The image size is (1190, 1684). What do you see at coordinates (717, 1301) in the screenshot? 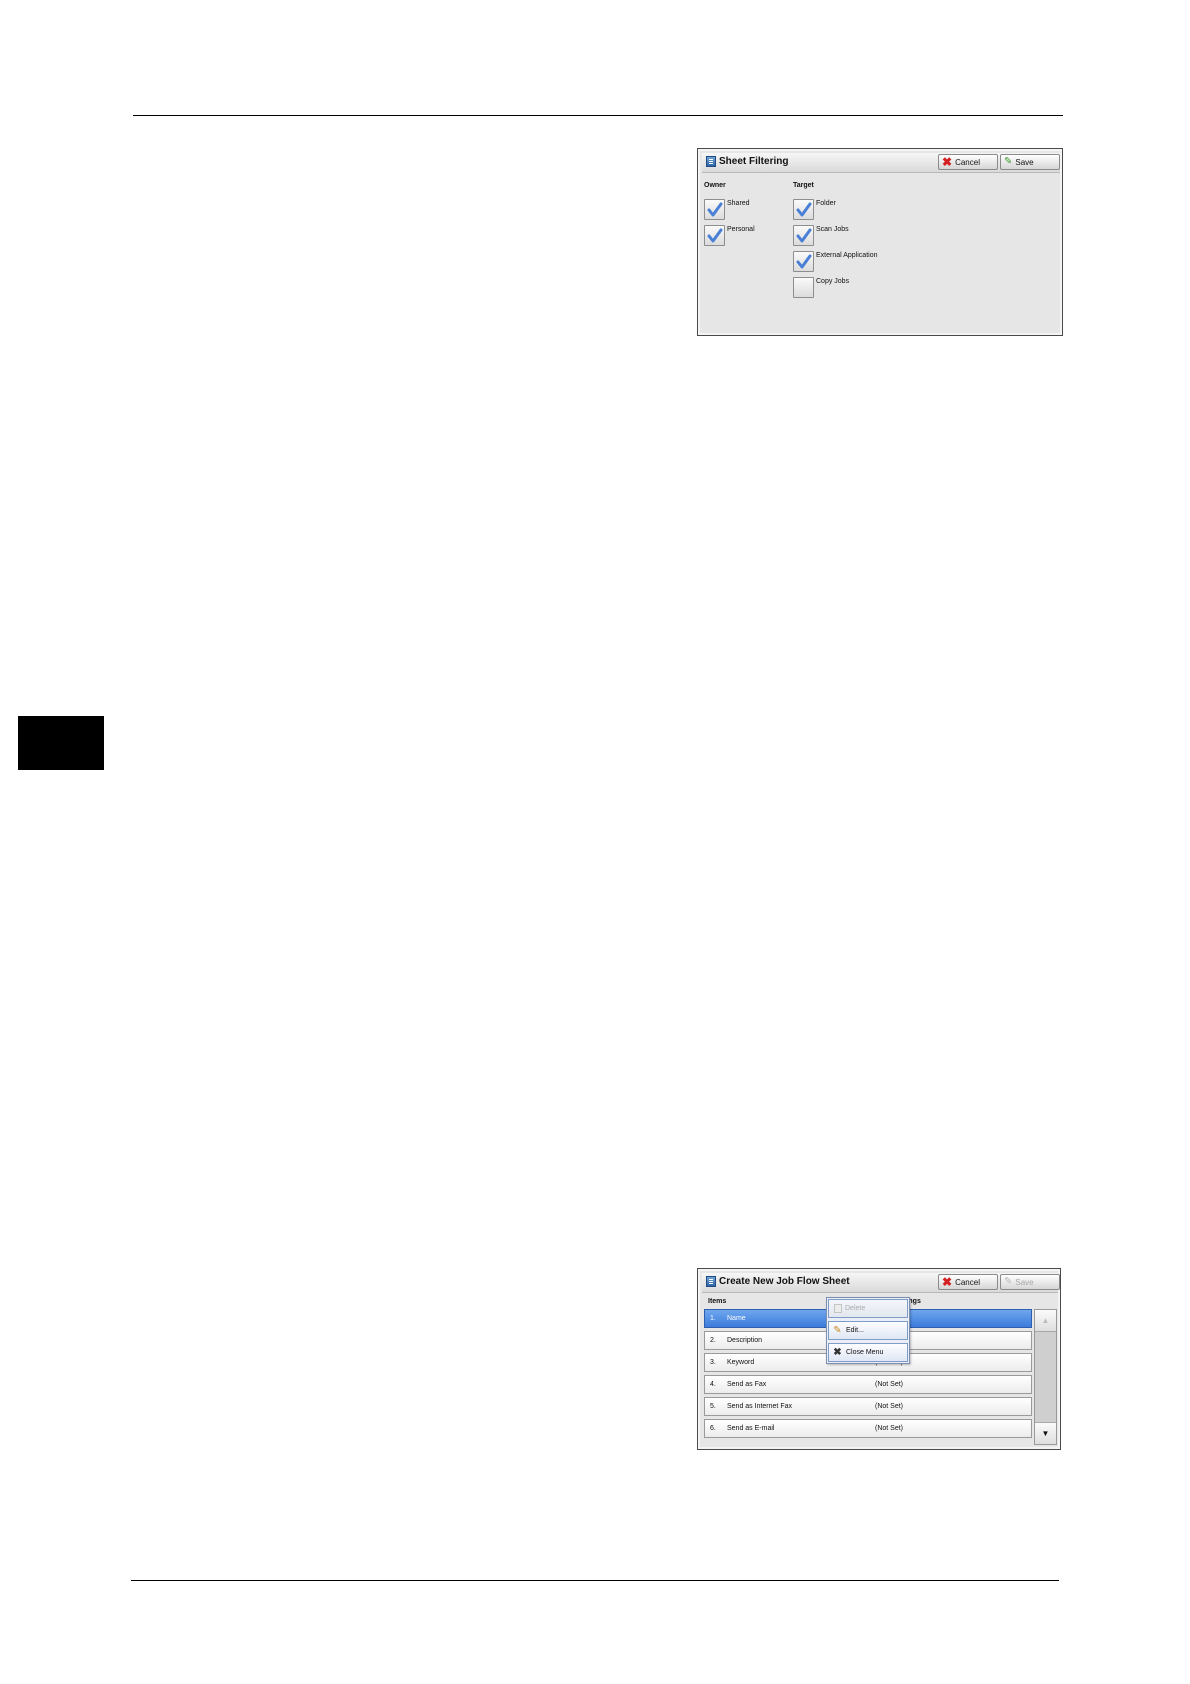
I see `items-column-header: Items` at bounding box center [717, 1301].